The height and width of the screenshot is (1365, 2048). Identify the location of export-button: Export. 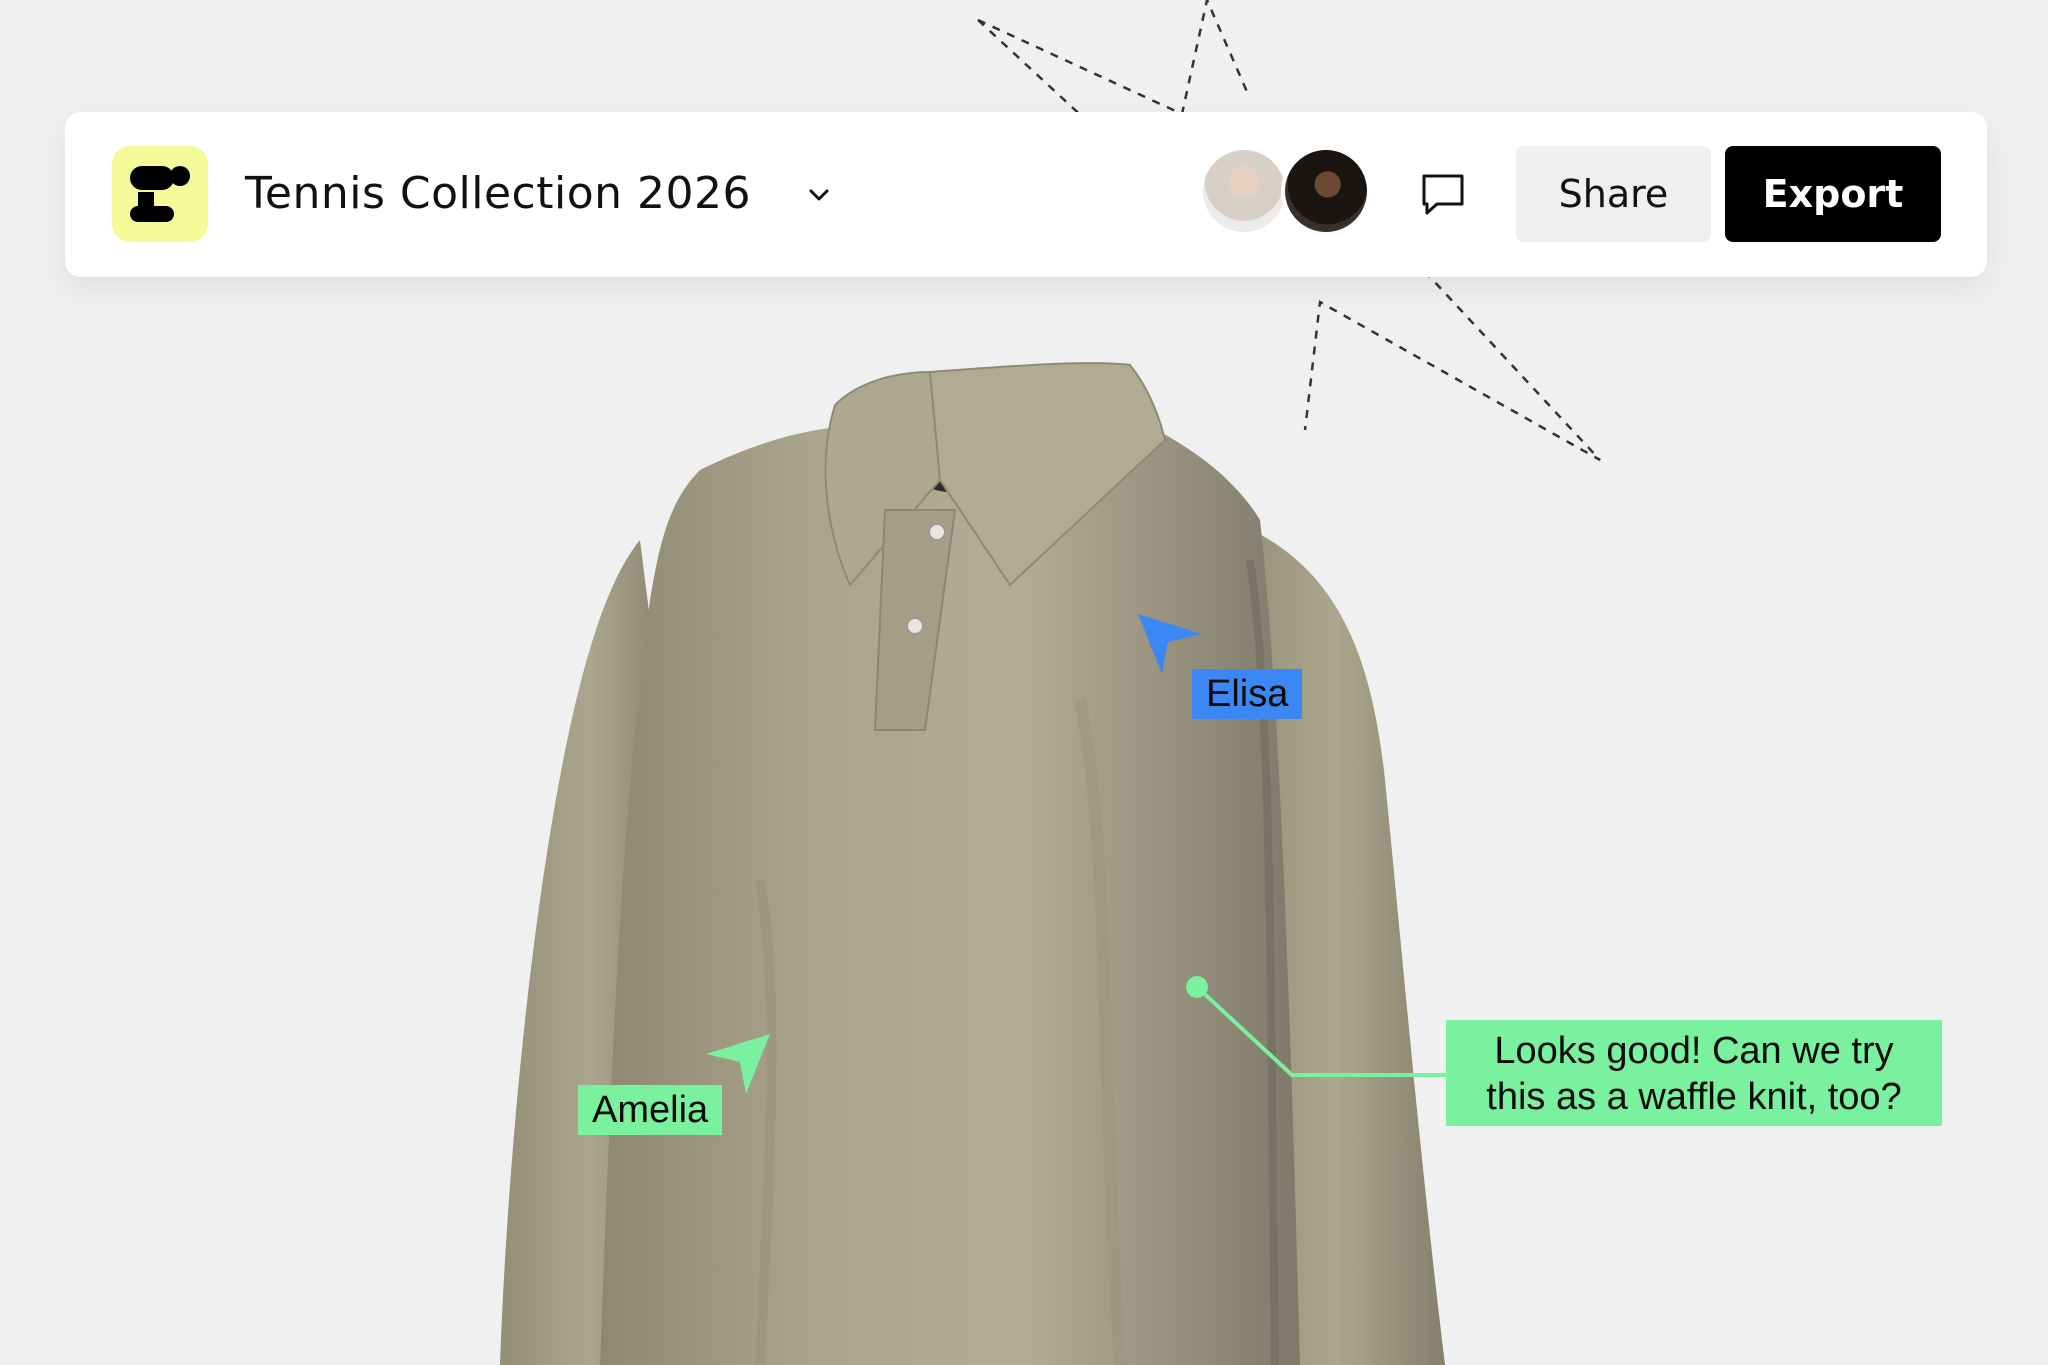
(1833, 194).